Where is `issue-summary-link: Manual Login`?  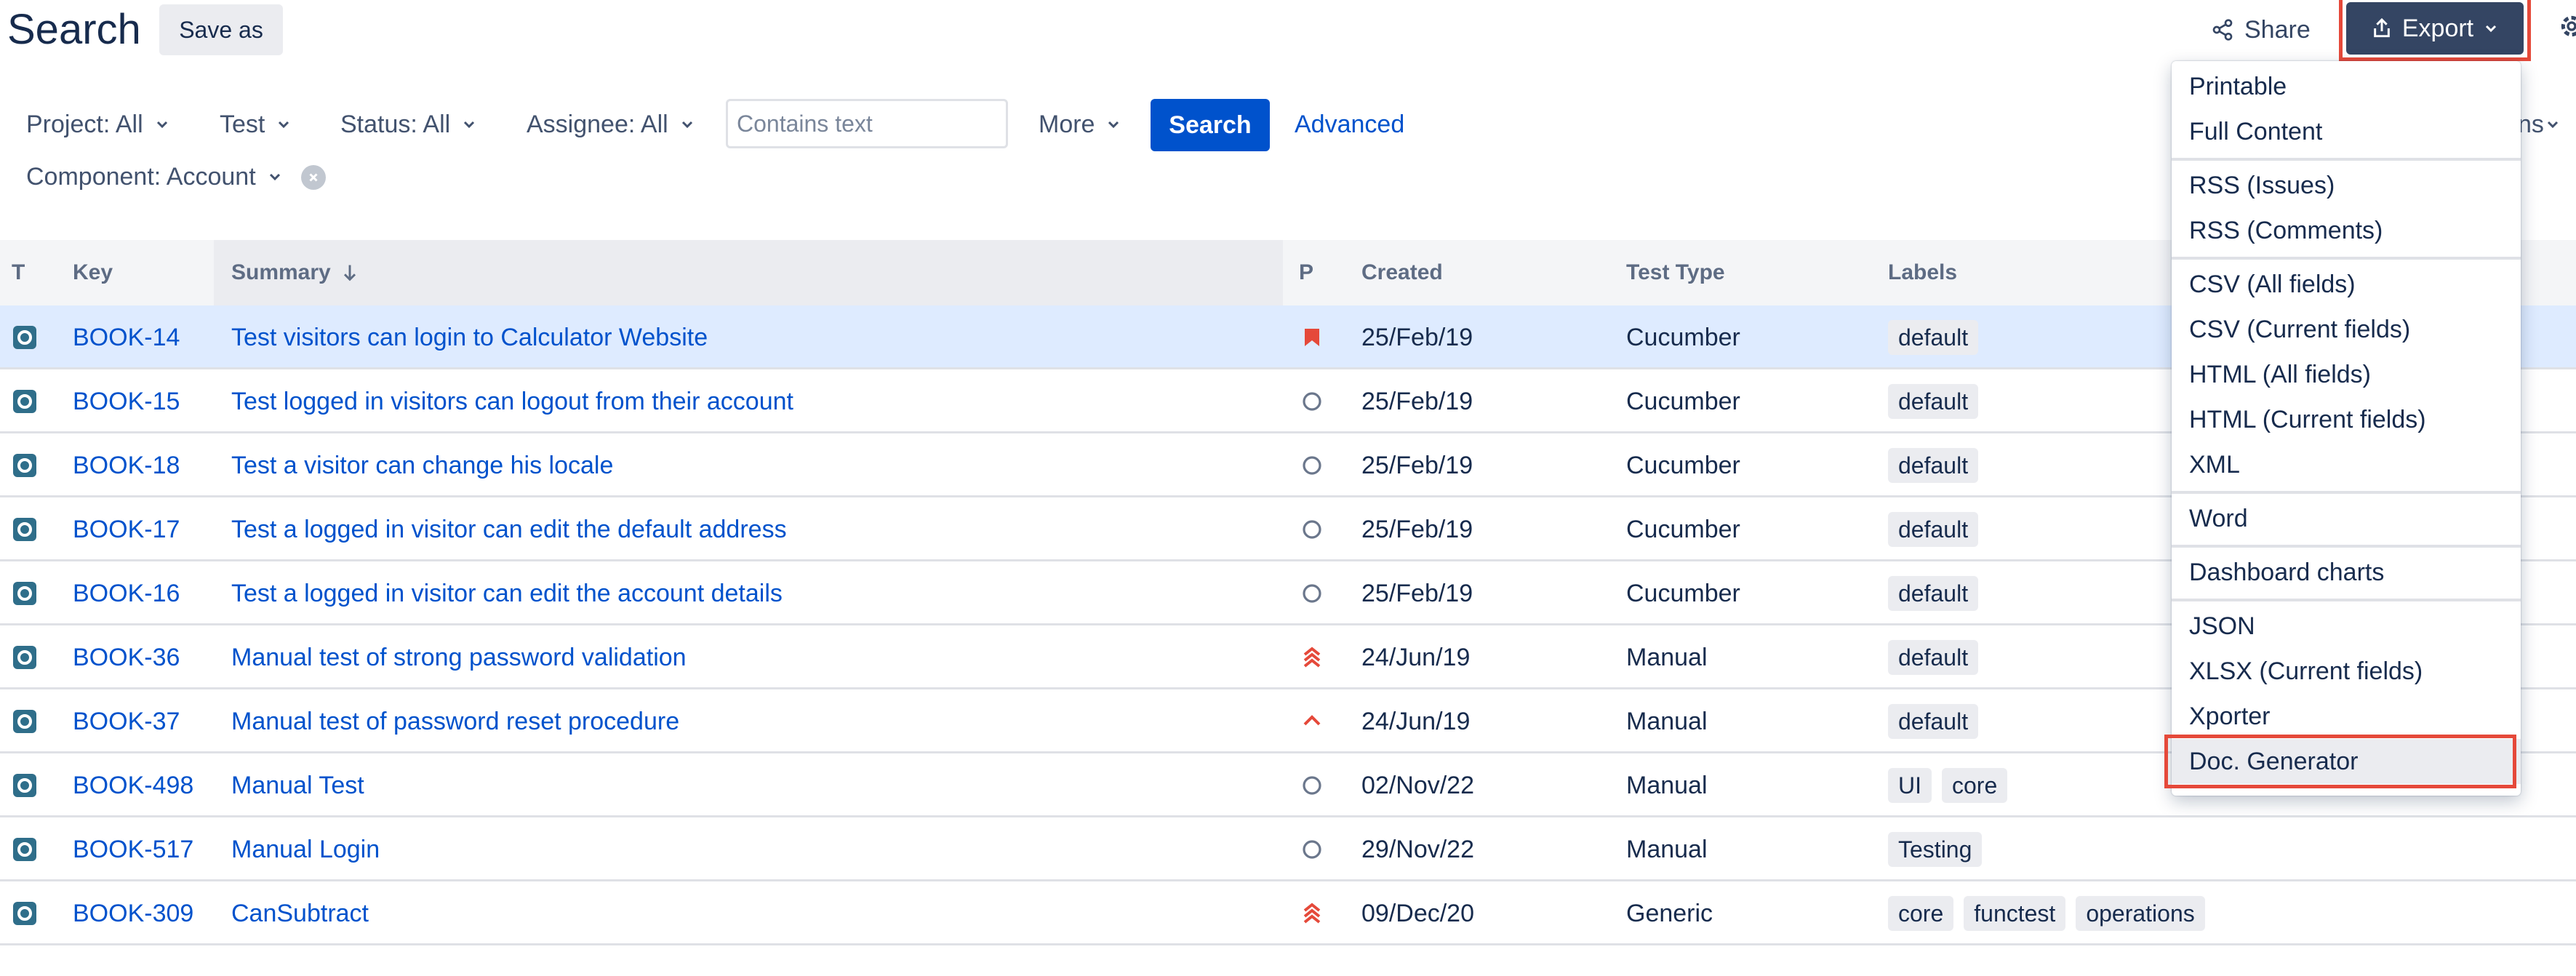 issue-summary-link: Manual Login is located at coordinates (305, 849).